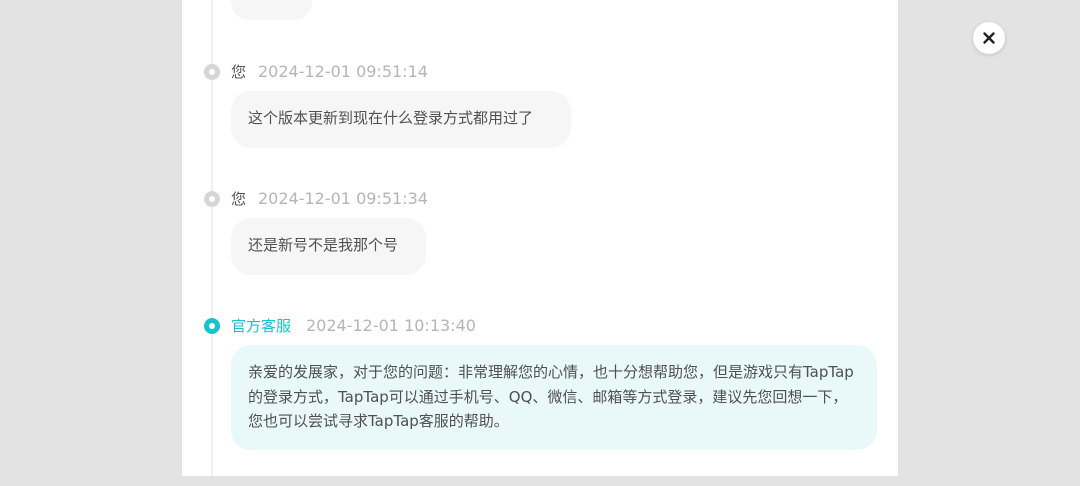 The height and width of the screenshot is (486, 1080). I want to click on message-bubble: 还是新号不是我那个号, so click(328, 246).